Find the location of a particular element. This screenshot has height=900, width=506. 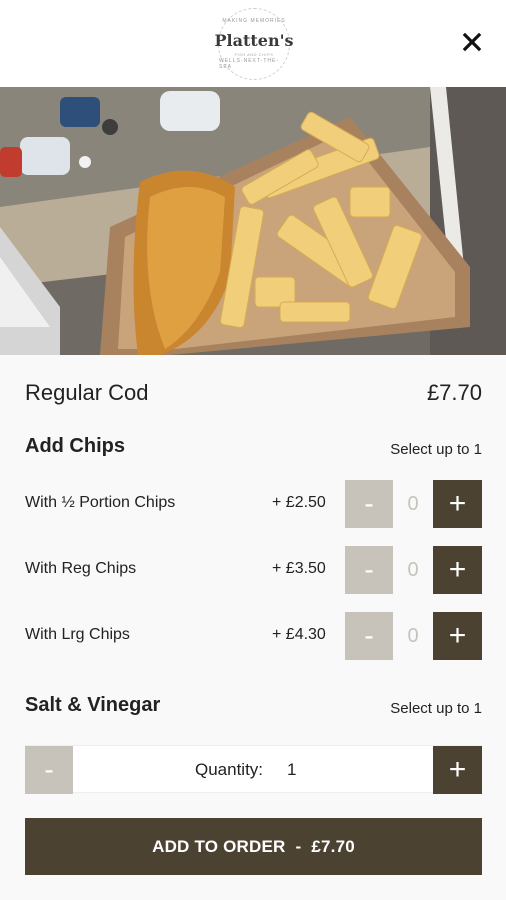

logo-location: WELLS-NEXT-THE-SEA is located at coordinates (249, 64).